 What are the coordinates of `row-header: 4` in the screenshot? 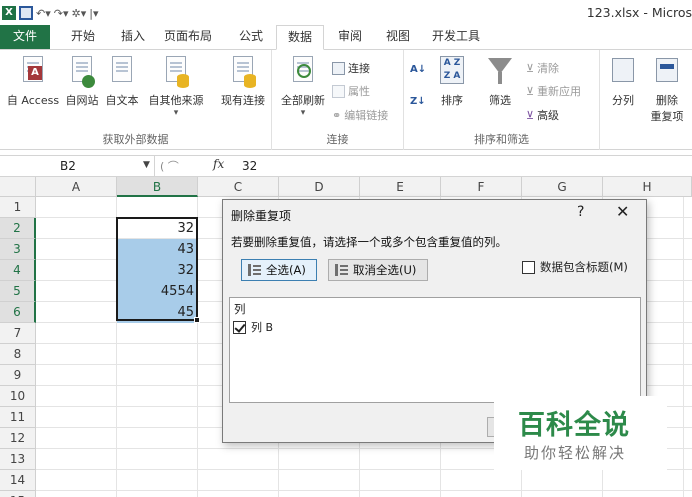 It's located at (18, 270).